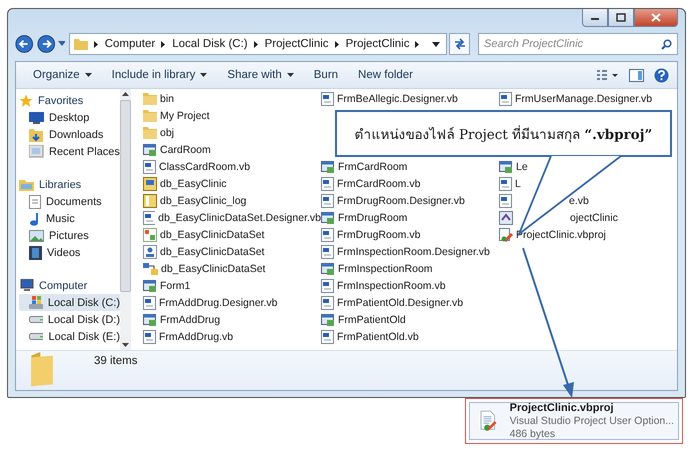 The height and width of the screenshot is (455, 693). I want to click on file-name: FrmAddDrug, so click(190, 320).